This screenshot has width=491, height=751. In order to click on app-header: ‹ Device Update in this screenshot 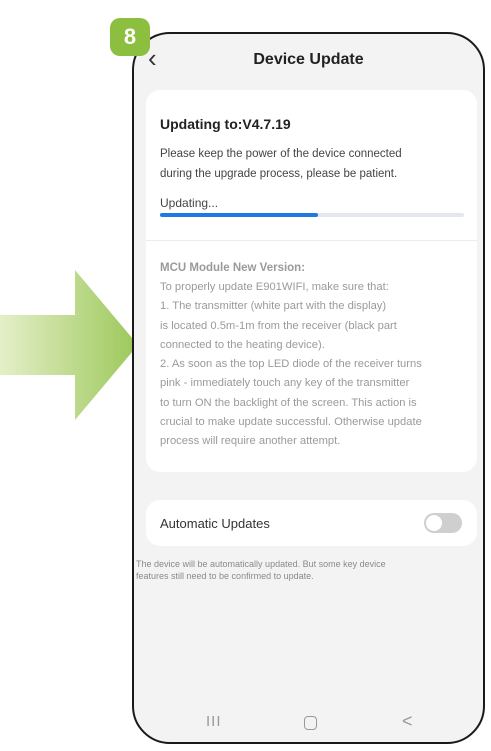, I will do `click(308, 60)`.